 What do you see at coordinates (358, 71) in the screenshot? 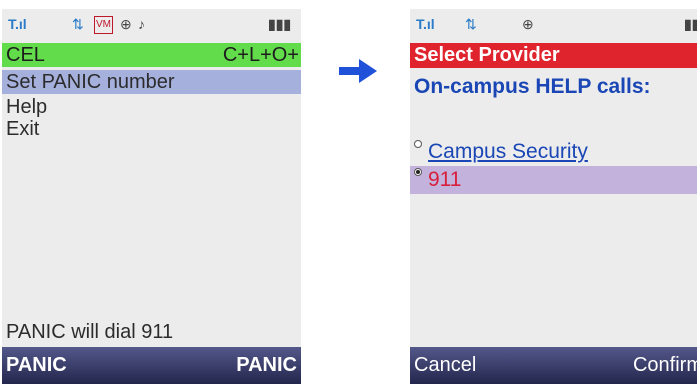
I see `arrow-right-icon` at bounding box center [358, 71].